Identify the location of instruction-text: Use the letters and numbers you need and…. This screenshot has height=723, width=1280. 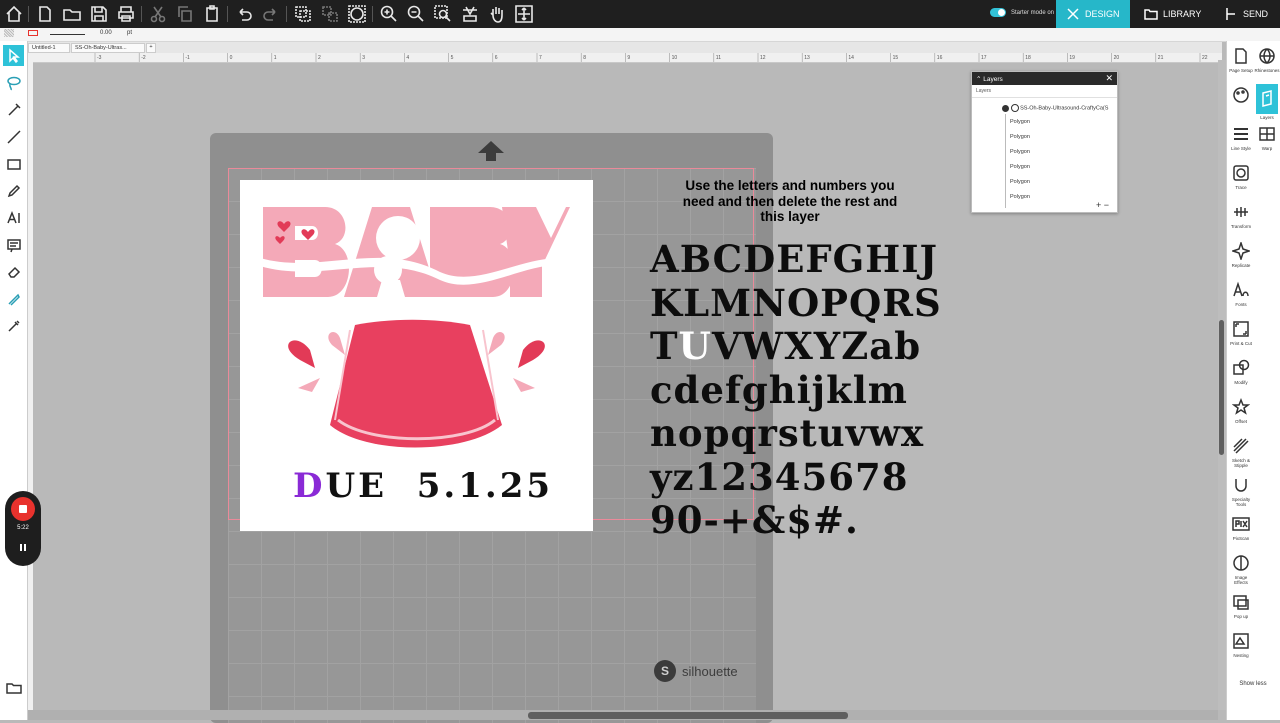
(790, 201).